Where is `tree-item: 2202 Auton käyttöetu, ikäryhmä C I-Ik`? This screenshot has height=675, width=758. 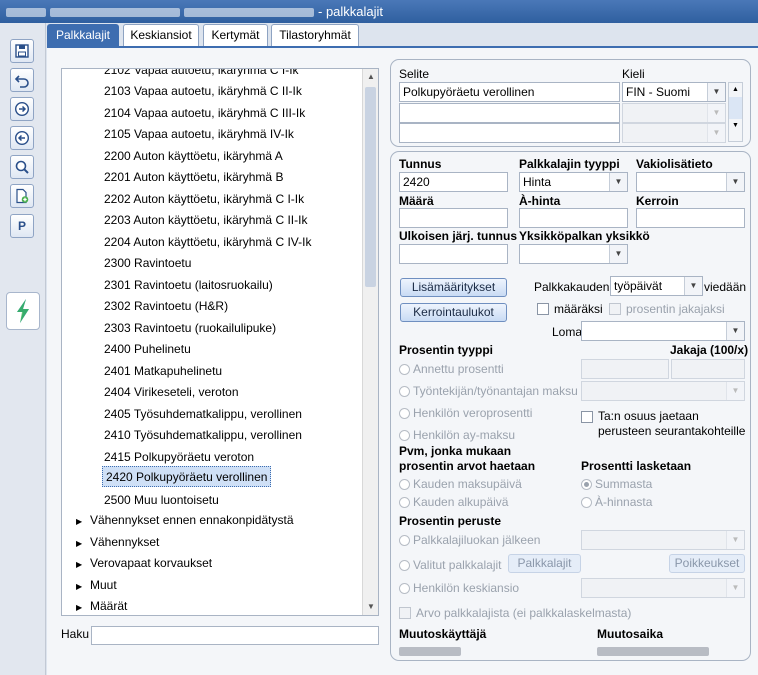
tree-item: 2202 Auton käyttöetu, ikäryhmä C I-Ik is located at coordinates (204, 199).